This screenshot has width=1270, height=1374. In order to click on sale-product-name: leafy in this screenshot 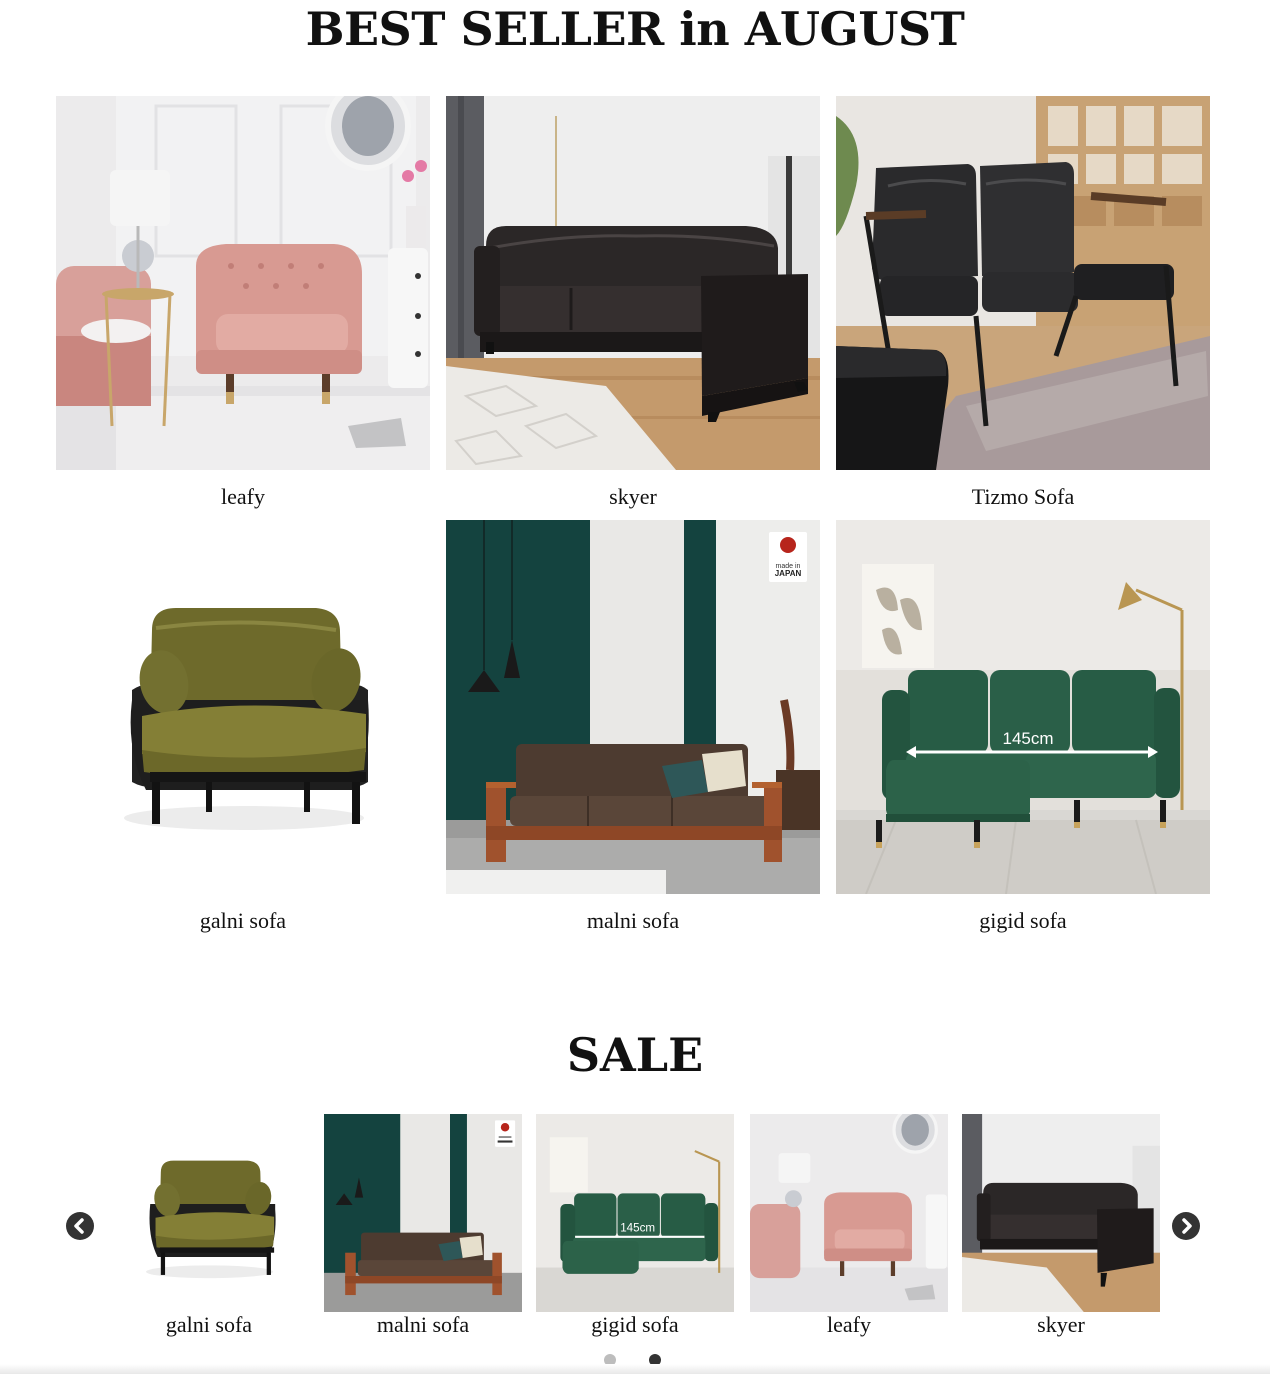, I will do `click(849, 1325)`.